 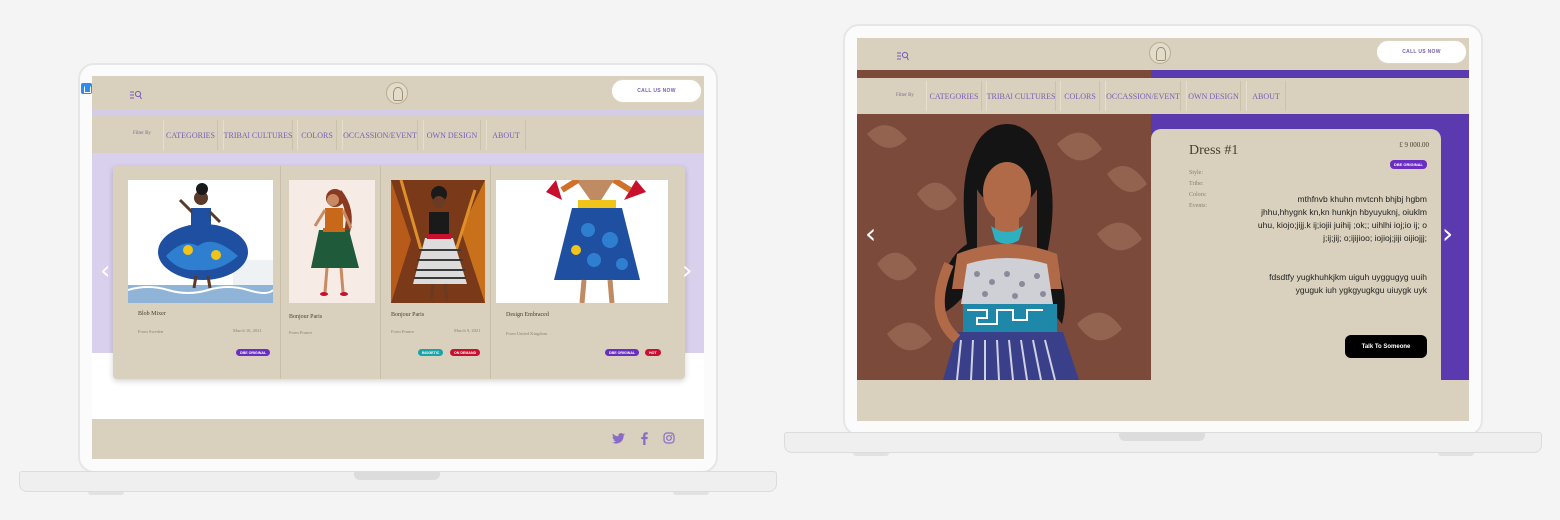 I want to click on talk-to-someone-button: Talk To Someone, so click(x=1386, y=346).